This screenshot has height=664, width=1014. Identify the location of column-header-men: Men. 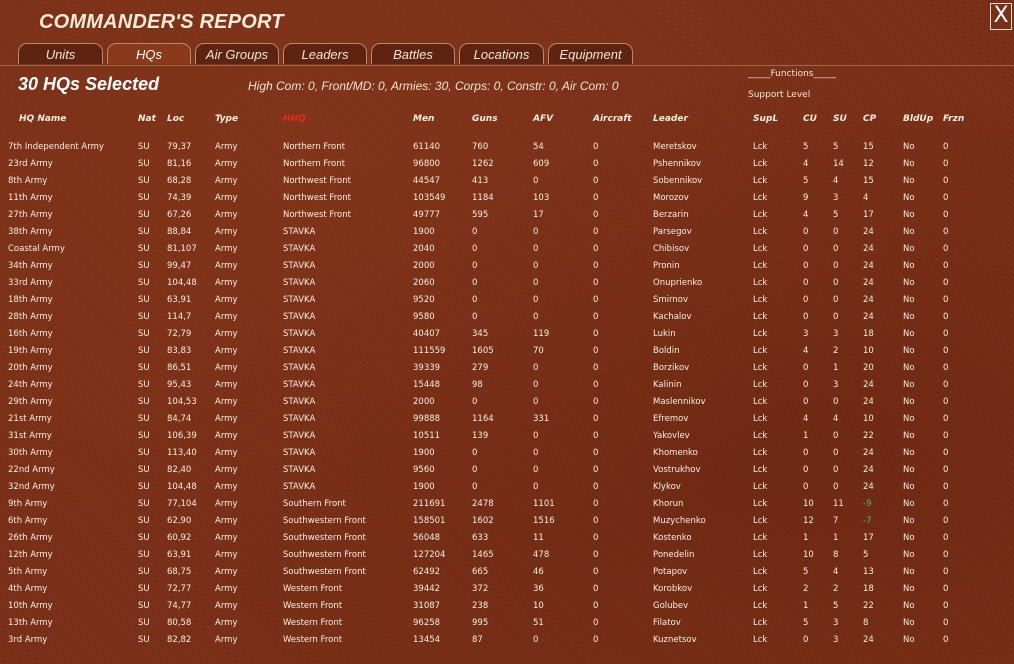
(423, 119).